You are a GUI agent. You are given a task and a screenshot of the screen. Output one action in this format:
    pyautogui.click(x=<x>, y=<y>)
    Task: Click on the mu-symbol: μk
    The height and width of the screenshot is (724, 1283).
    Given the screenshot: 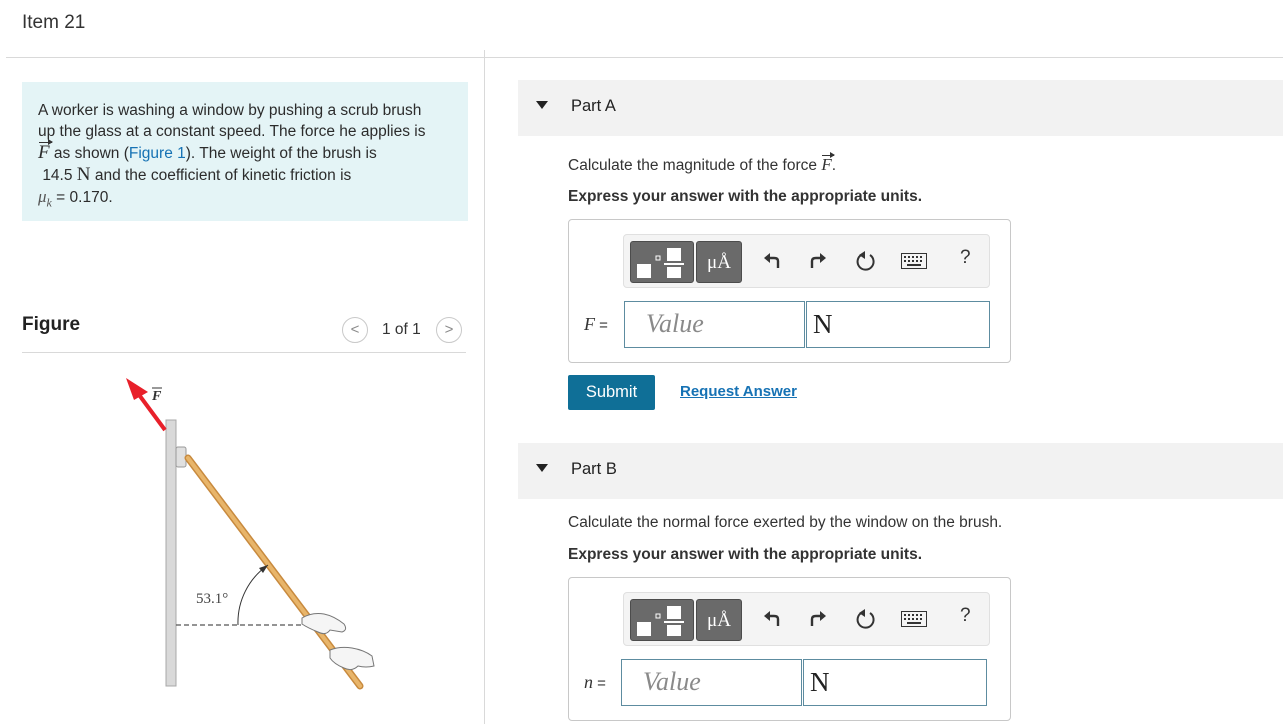 What is the action you would take?
    pyautogui.click(x=45, y=198)
    